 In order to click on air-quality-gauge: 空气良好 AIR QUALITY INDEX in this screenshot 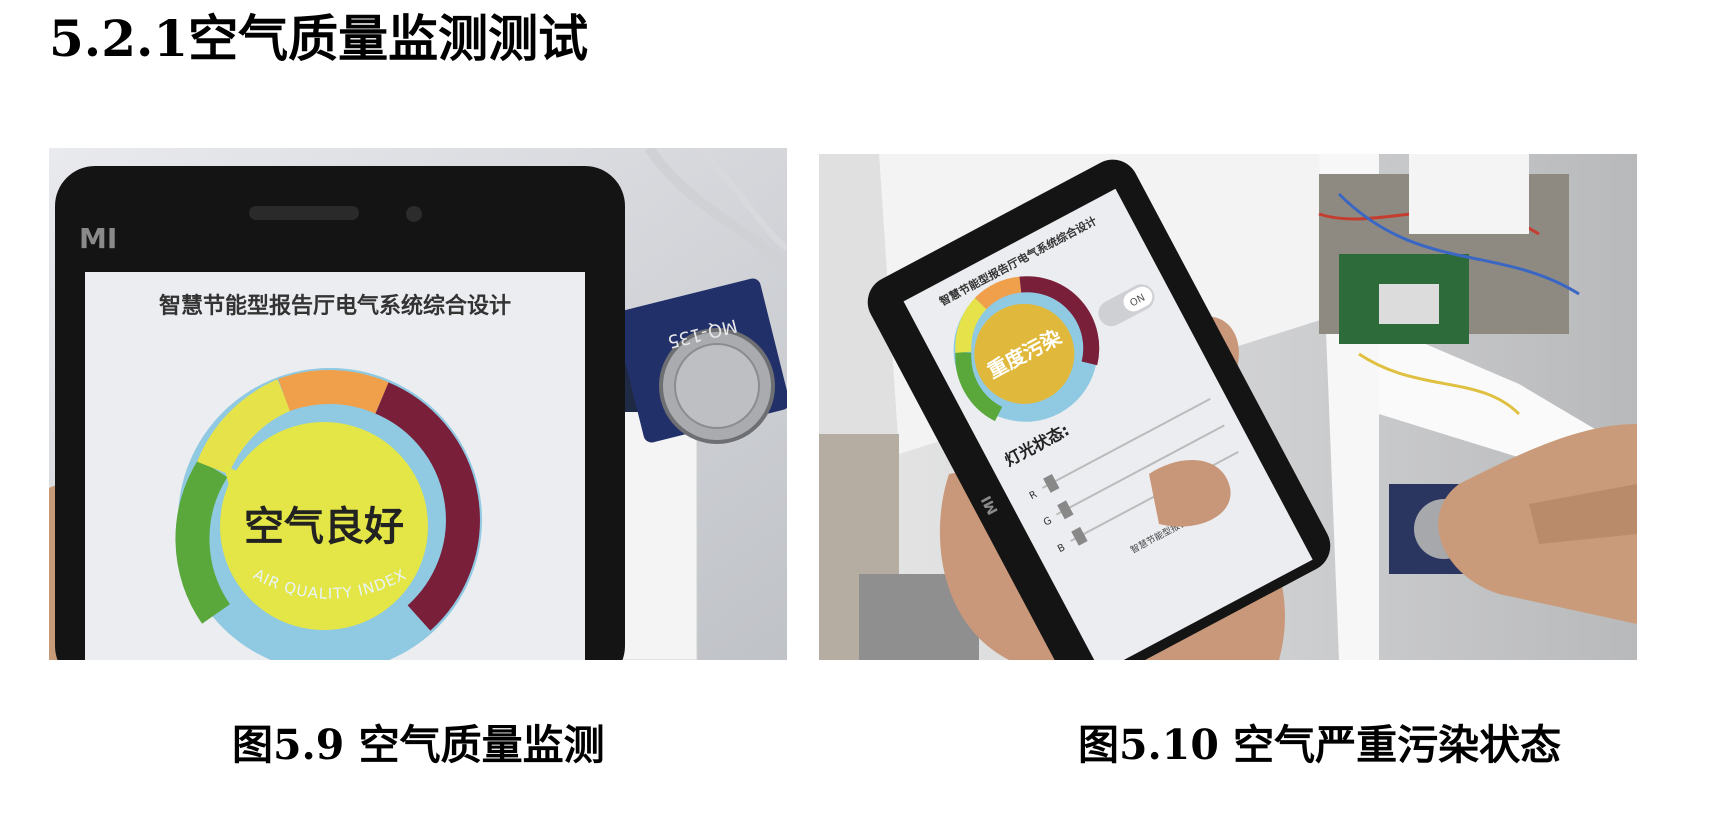, I will do `click(328, 514)`.